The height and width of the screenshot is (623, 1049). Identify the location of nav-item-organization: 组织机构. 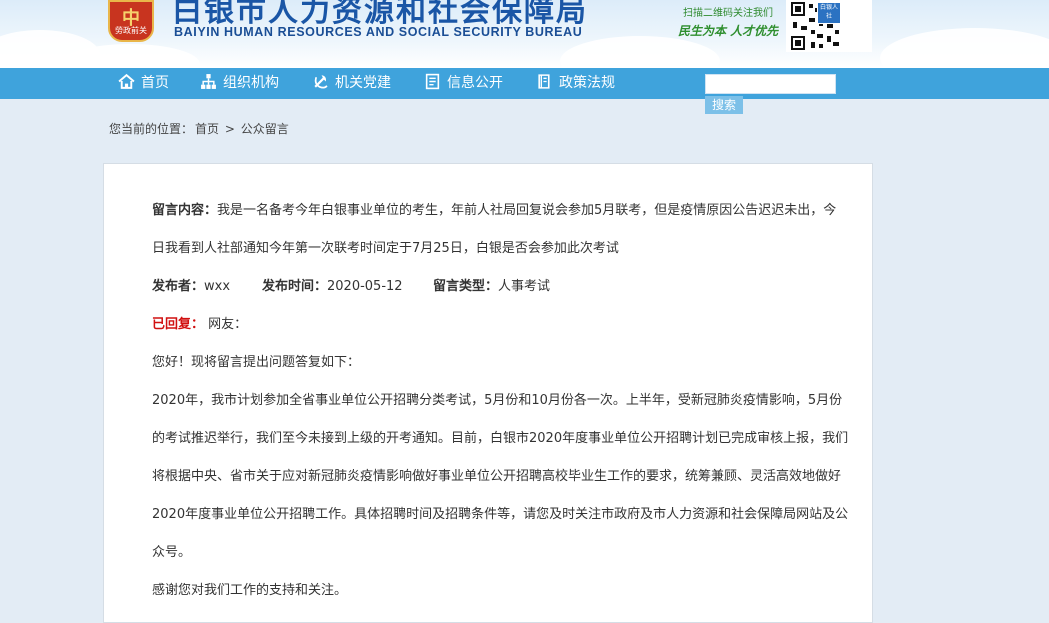
(239, 83).